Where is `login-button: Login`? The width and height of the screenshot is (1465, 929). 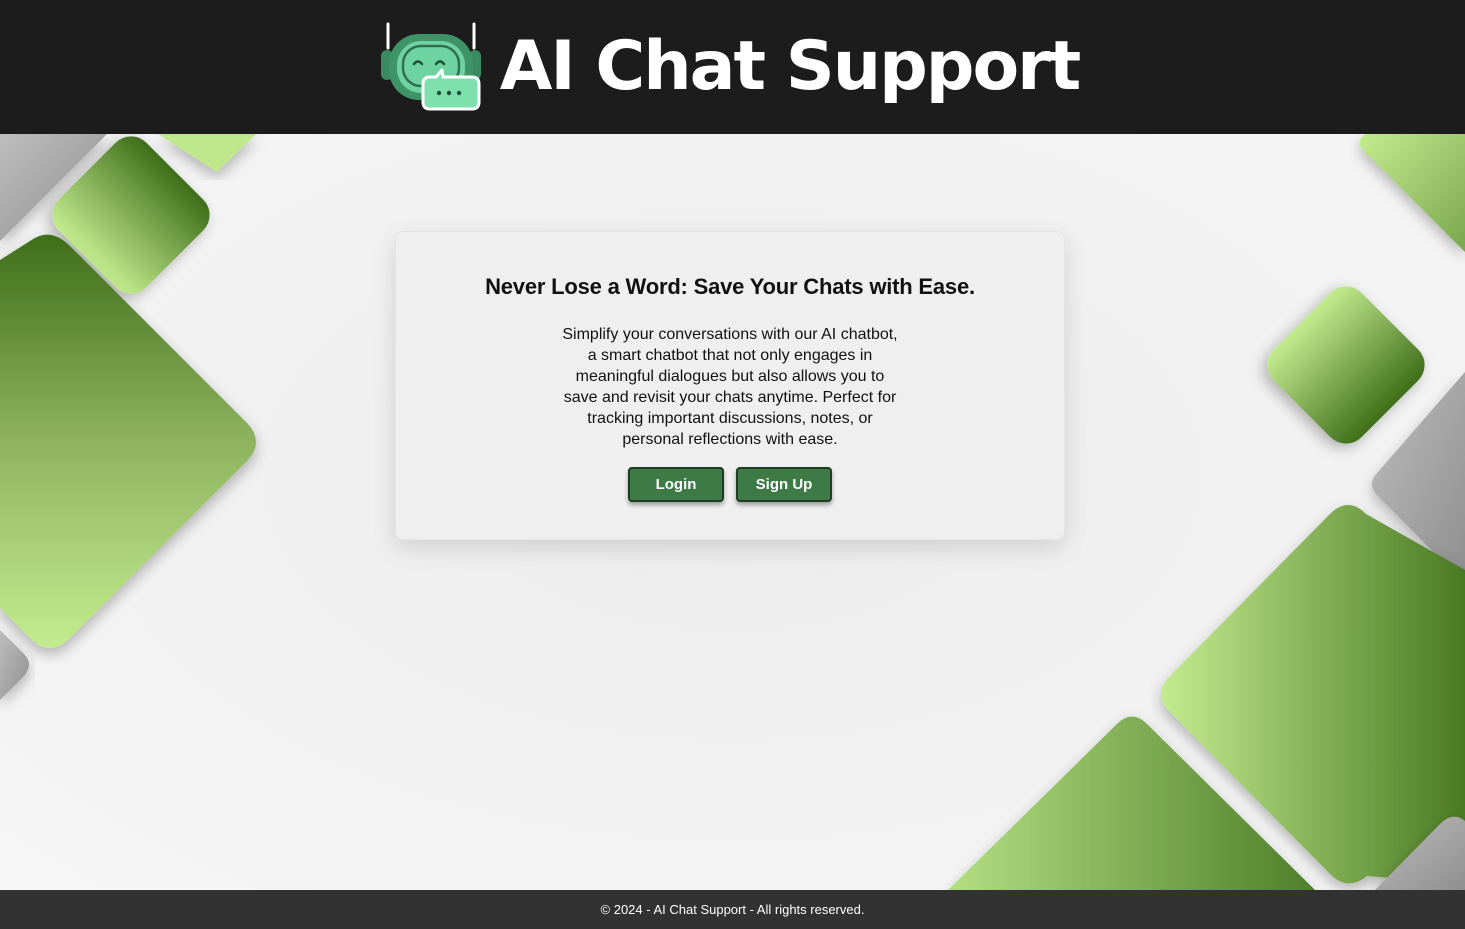 login-button: Login is located at coordinates (676, 484).